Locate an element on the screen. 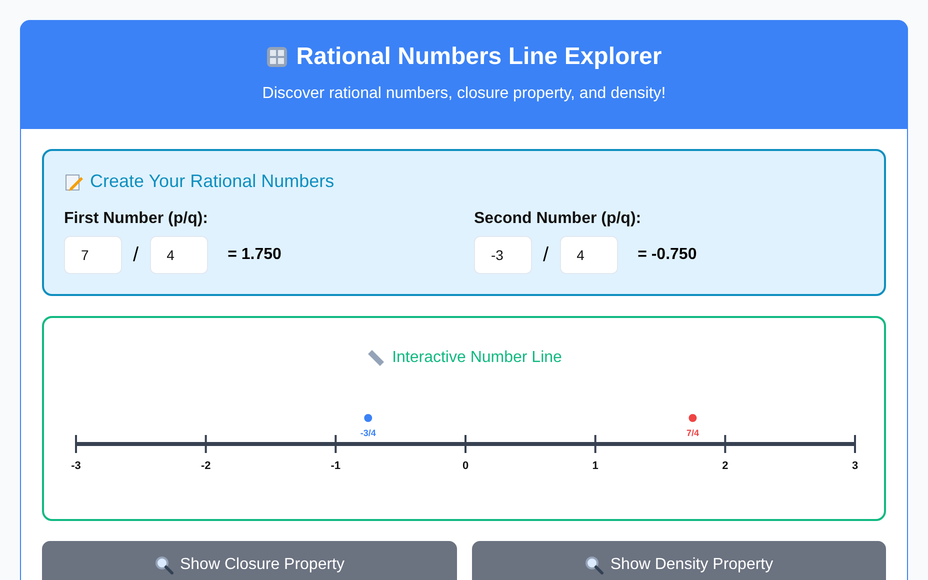  app-title: Rational Numbers Line Explorer is located at coordinates (479, 57).